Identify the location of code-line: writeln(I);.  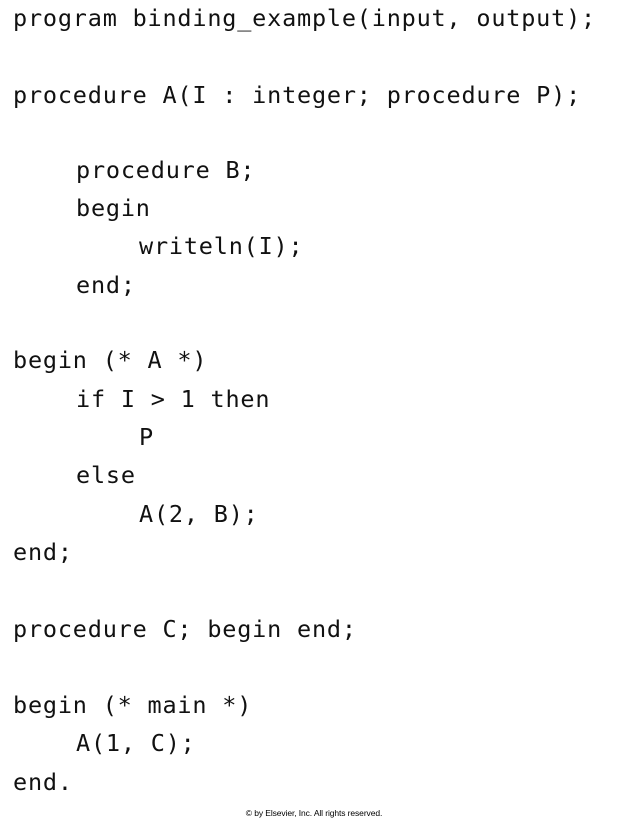
(221, 246).